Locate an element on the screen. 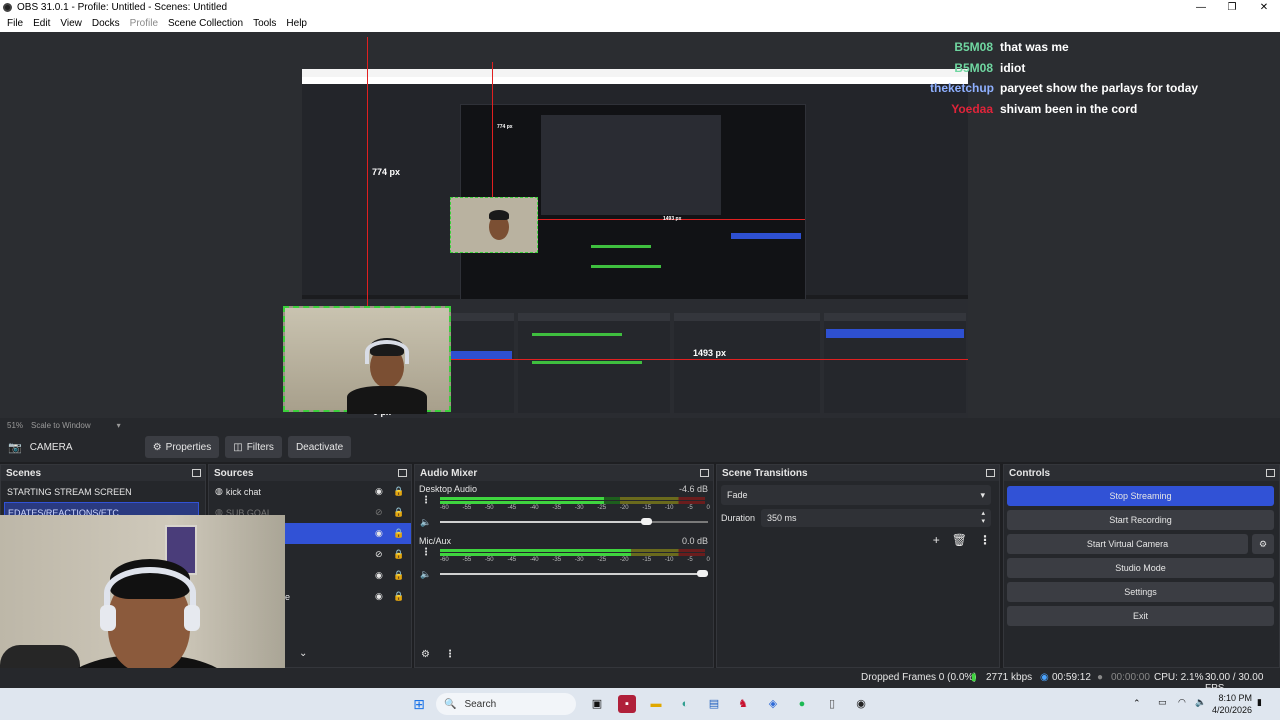  zoom-mode-select: Scale to Window is located at coordinates (61, 425).